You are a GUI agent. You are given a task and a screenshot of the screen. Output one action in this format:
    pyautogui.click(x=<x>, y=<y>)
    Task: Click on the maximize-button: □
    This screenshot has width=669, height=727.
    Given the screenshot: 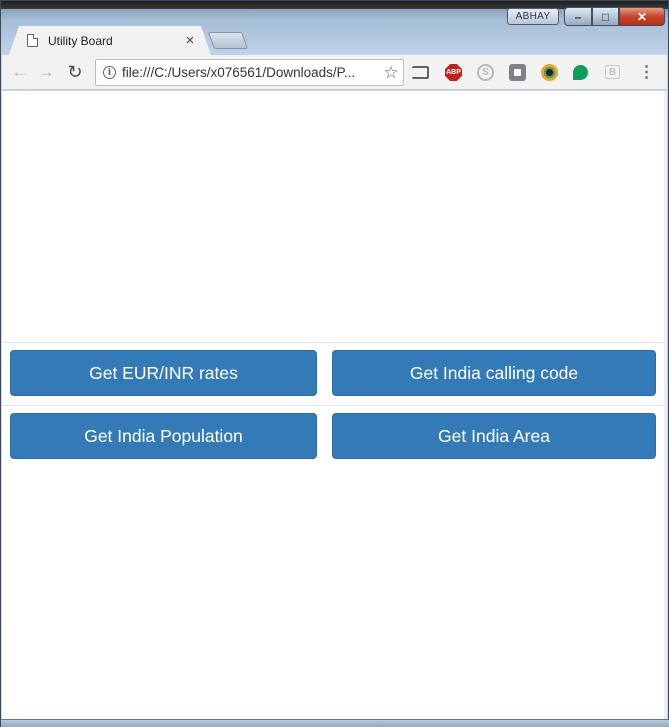 What is the action you would take?
    pyautogui.click(x=605, y=16)
    